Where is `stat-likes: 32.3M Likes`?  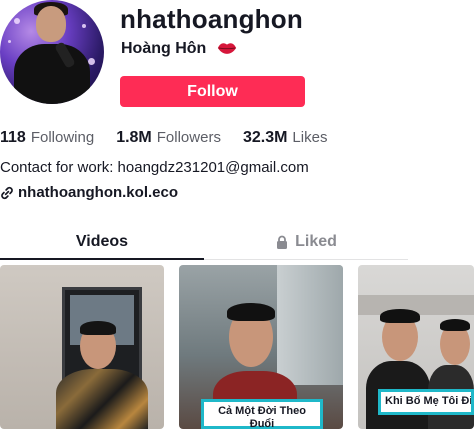
stat-likes: 32.3M Likes is located at coordinates (285, 138).